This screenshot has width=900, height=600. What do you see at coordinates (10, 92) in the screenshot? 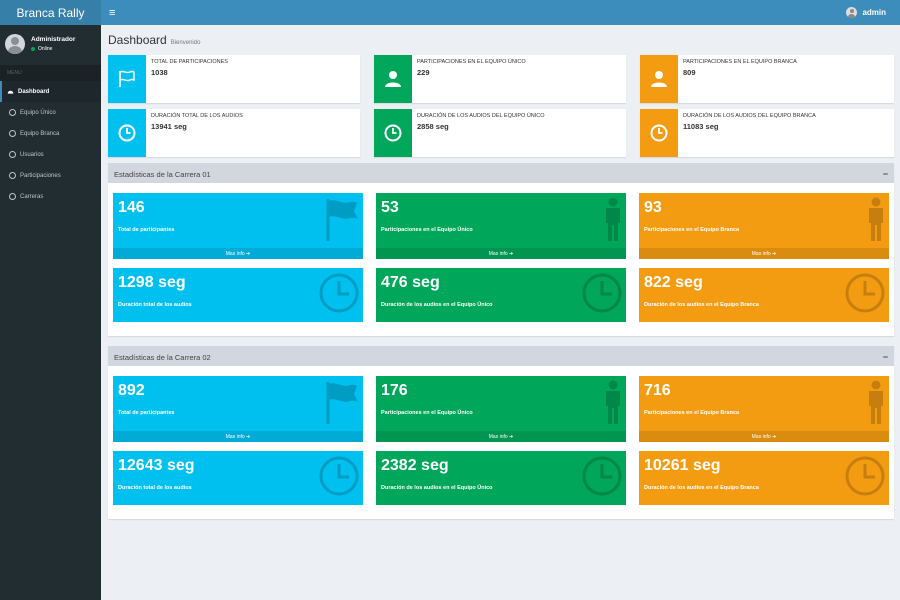
I see `dashboard-icon` at bounding box center [10, 92].